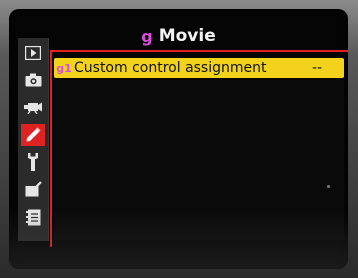 This screenshot has height=278, width=358. What do you see at coordinates (170, 68) in the screenshot?
I see `menu-item-label: Custom control assignment` at bounding box center [170, 68].